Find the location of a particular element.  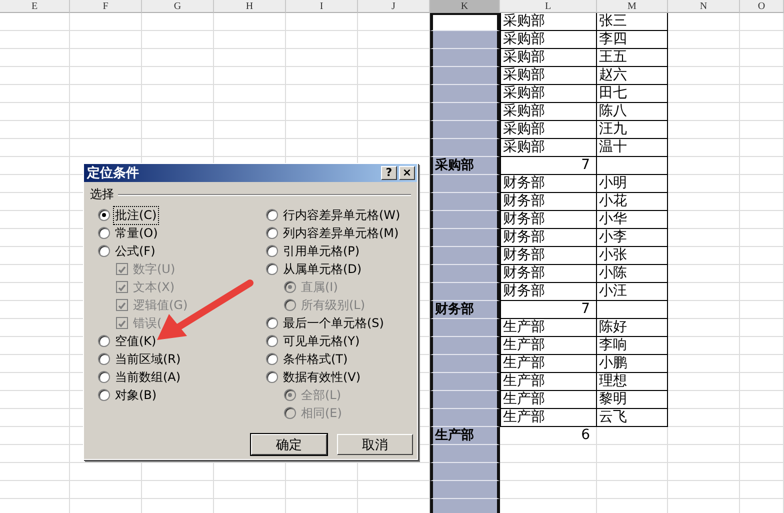

column-header: J is located at coordinates (394, 6).